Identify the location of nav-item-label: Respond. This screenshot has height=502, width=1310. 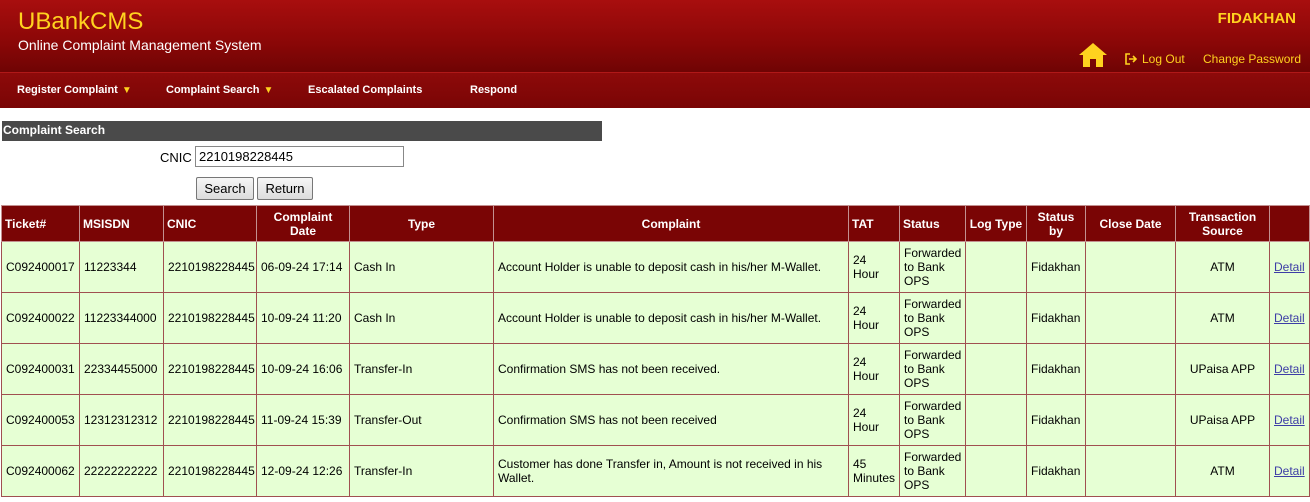
(494, 90).